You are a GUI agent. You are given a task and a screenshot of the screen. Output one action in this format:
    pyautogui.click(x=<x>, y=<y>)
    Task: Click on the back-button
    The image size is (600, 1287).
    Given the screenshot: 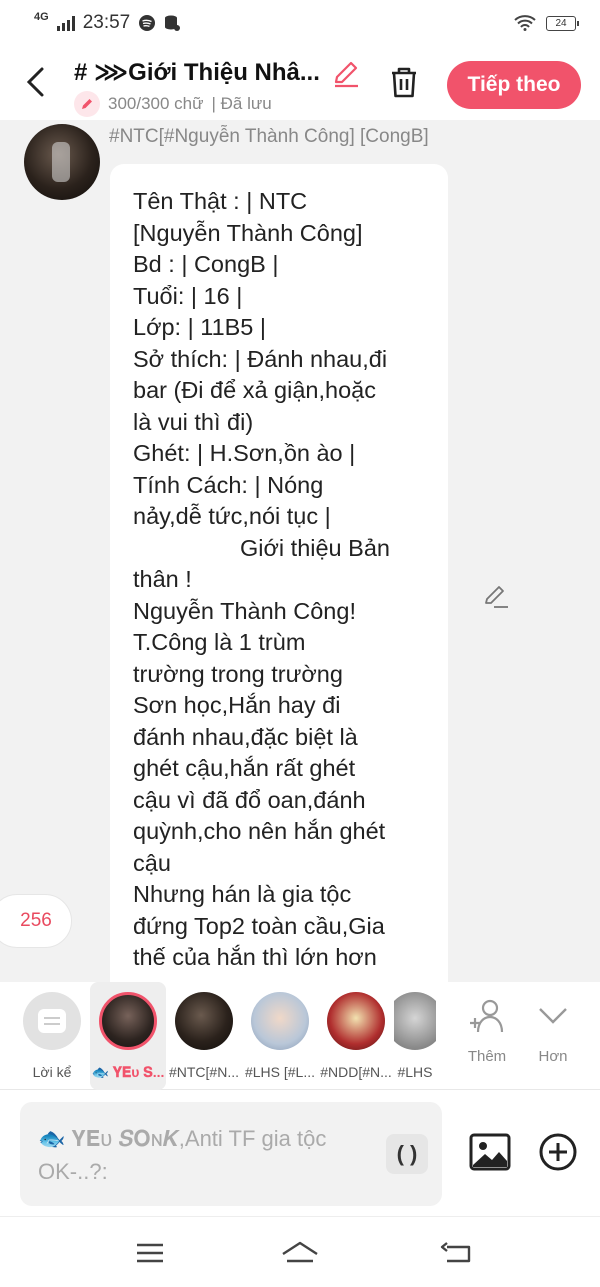 What is the action you would take?
    pyautogui.click(x=38, y=83)
    